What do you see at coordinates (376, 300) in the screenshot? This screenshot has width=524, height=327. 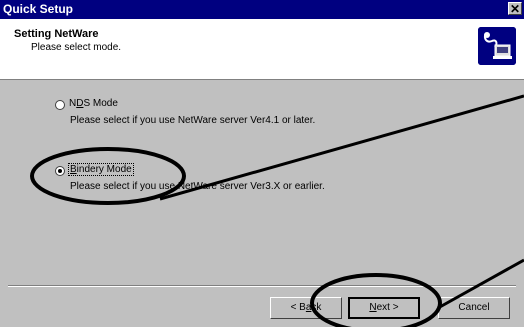 I see `callout-ellipse-next` at bounding box center [376, 300].